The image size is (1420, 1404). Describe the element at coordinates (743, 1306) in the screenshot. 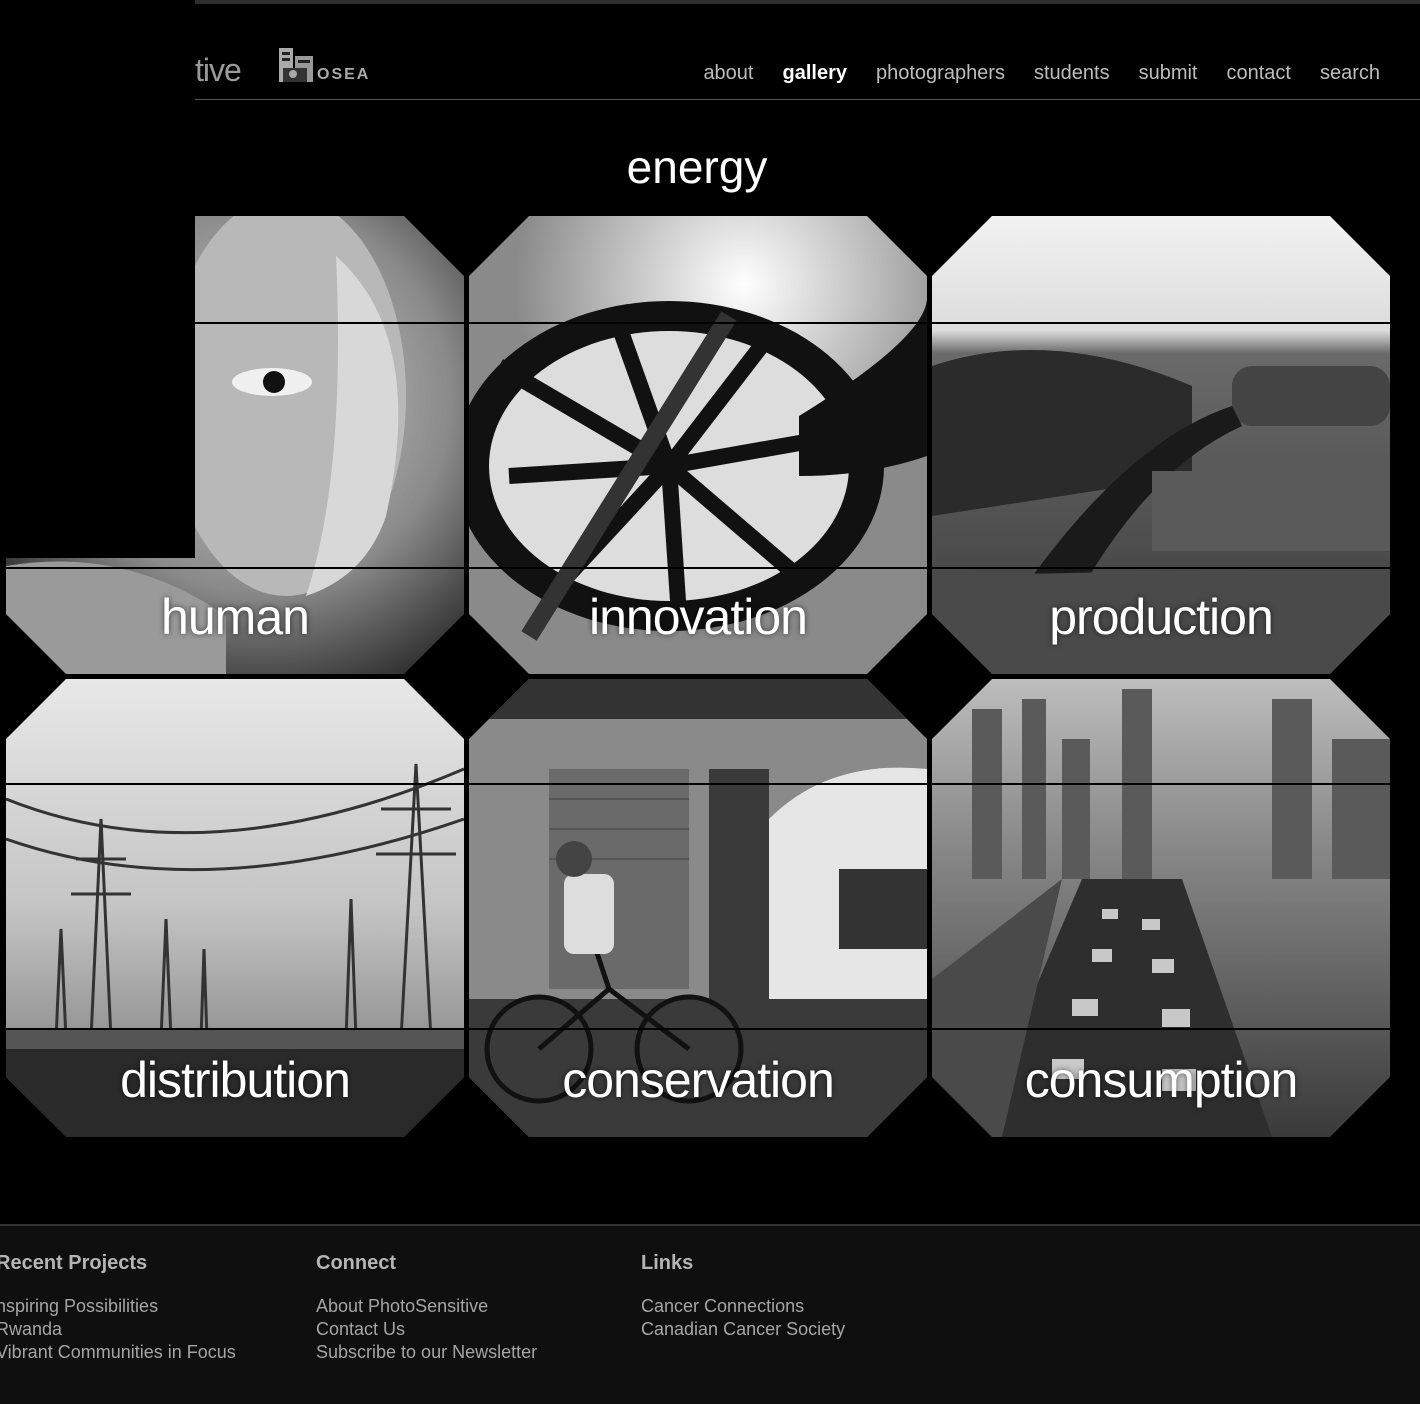

I see `footer-link-cancer-connections: Cancer Connections` at that location.